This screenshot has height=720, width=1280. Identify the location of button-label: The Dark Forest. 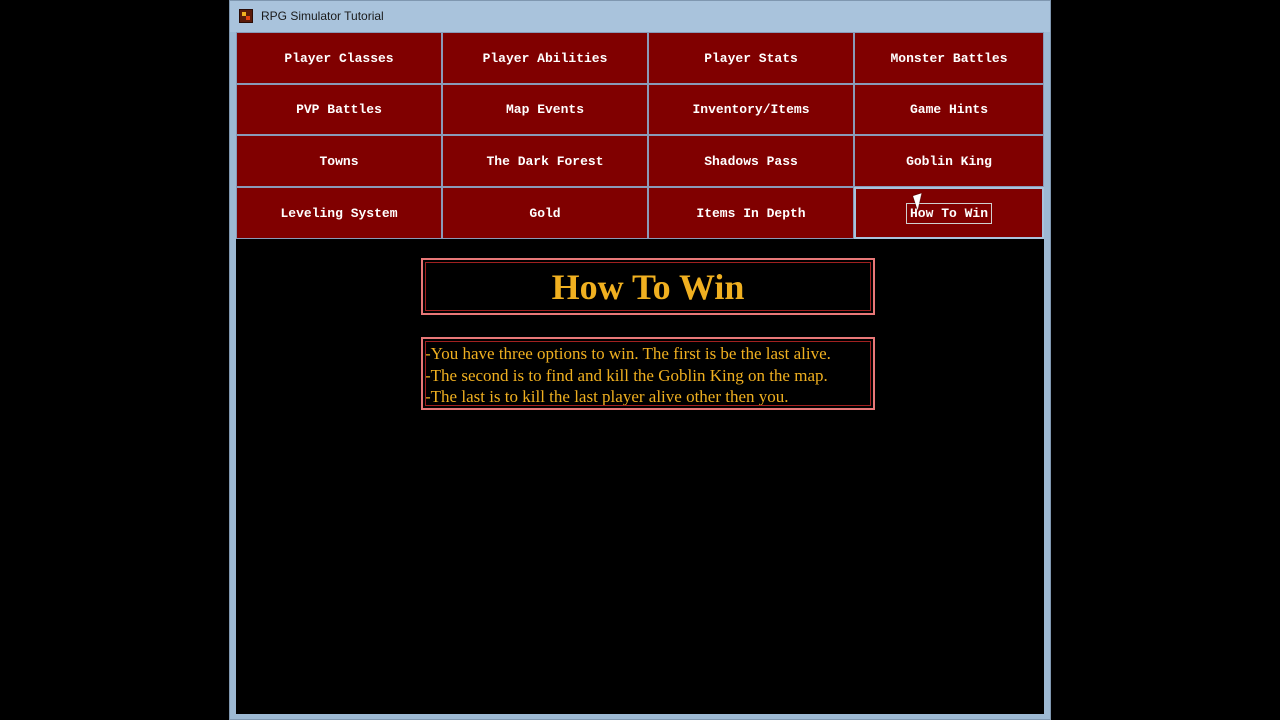
(545, 161).